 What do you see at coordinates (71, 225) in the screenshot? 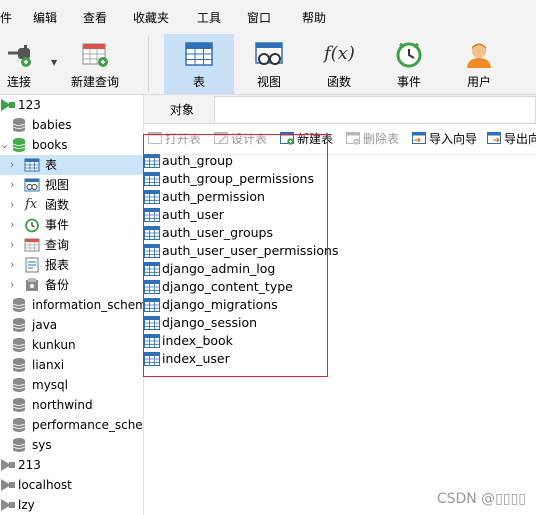
I see `tree-item-events: › 事件` at bounding box center [71, 225].